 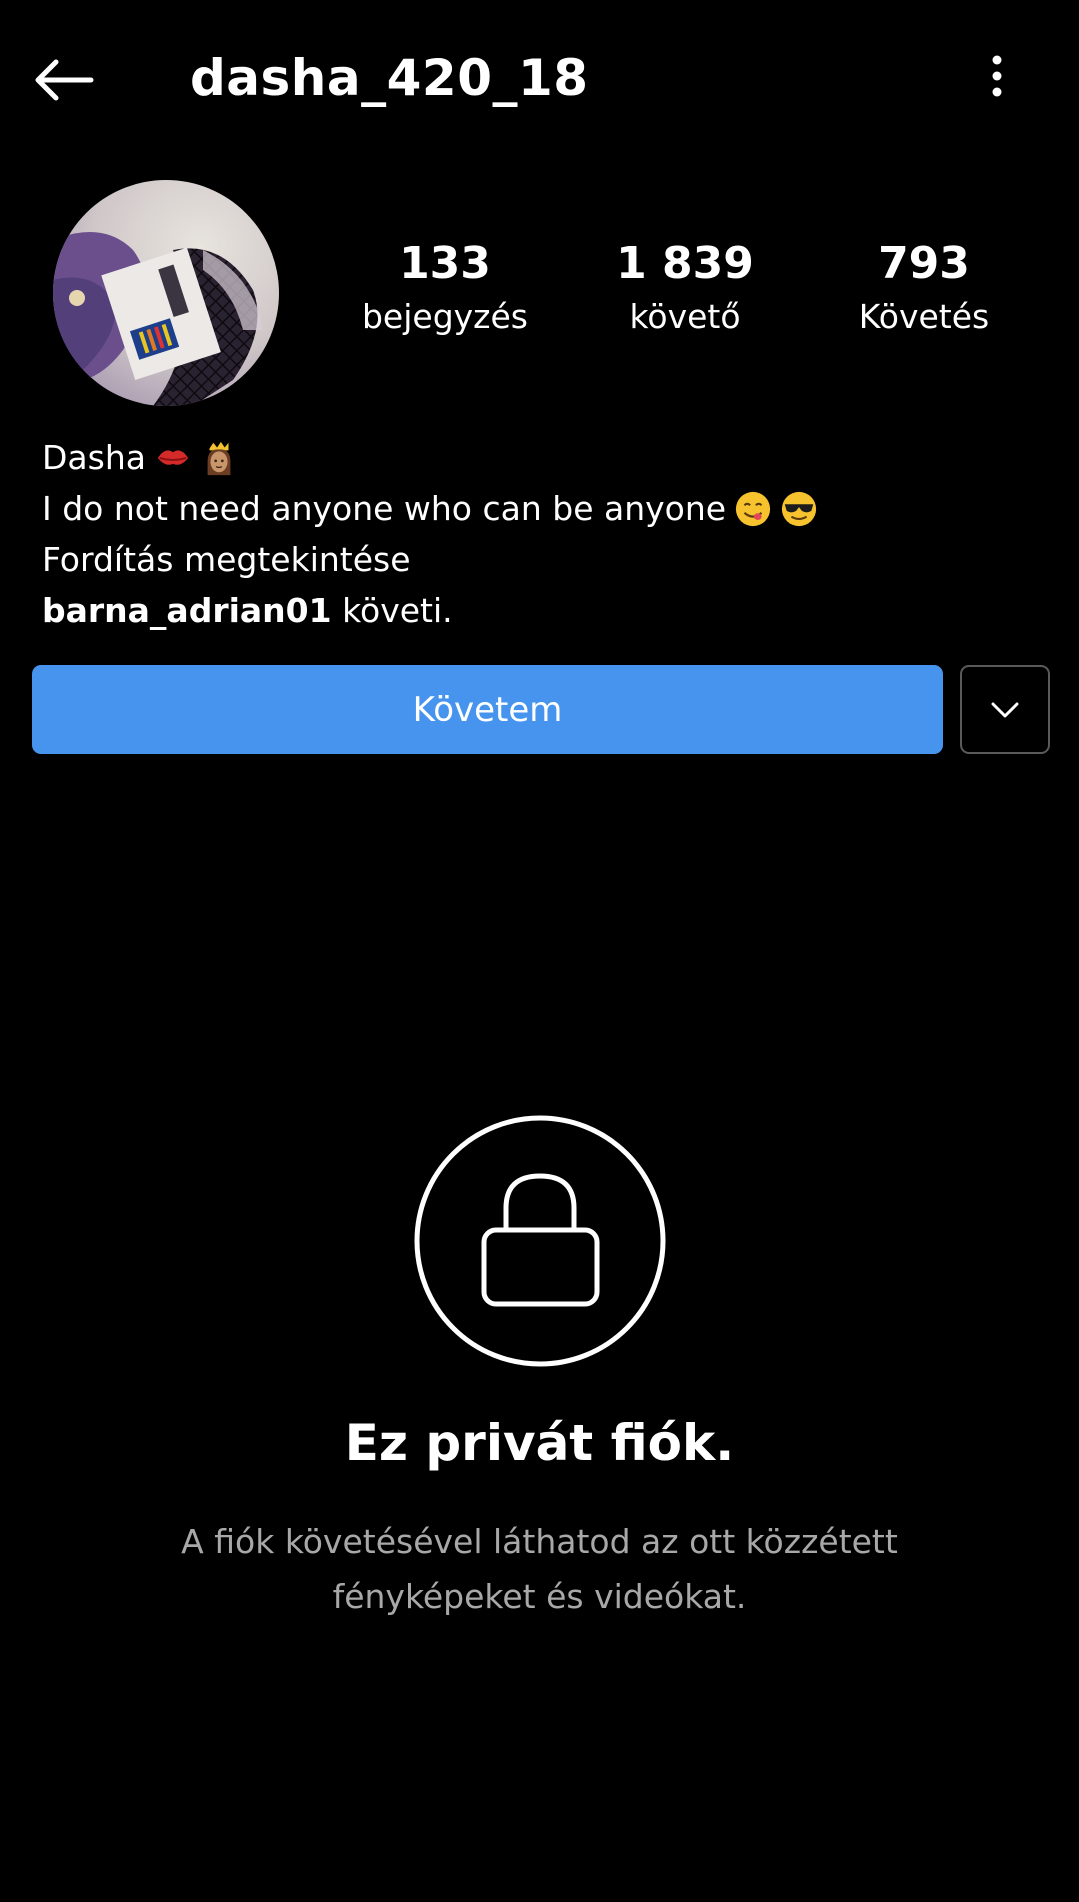 I want to click on lock-icon, so click(x=540, y=1241).